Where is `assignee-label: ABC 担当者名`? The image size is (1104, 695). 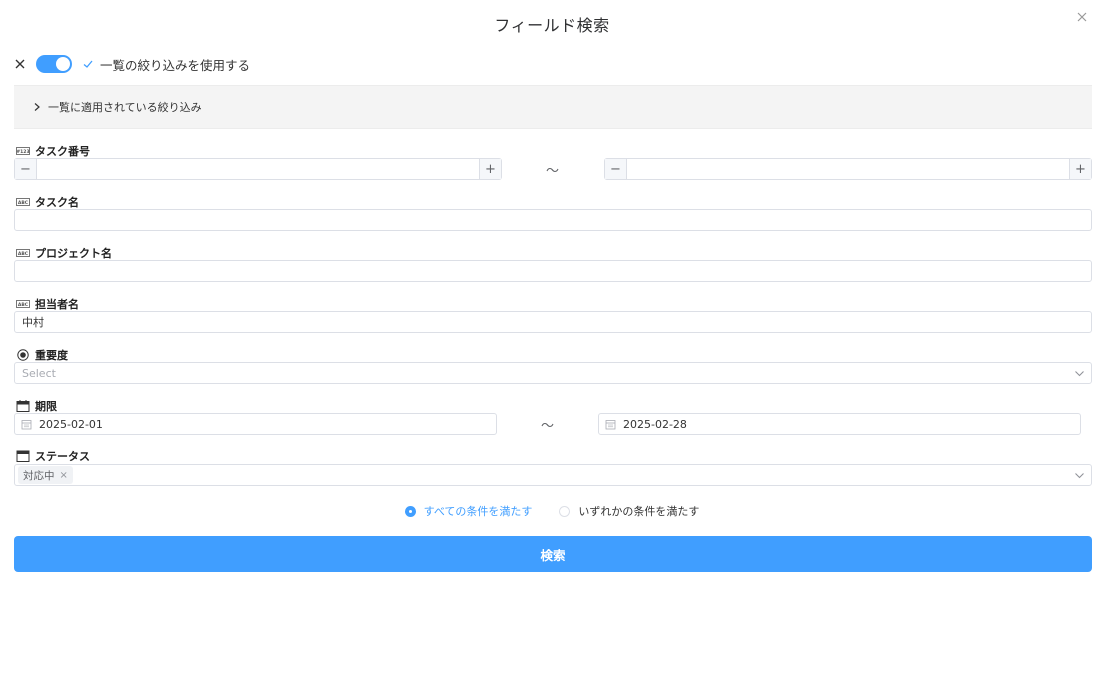
assignee-label: ABC 担当者名 is located at coordinates (47, 304).